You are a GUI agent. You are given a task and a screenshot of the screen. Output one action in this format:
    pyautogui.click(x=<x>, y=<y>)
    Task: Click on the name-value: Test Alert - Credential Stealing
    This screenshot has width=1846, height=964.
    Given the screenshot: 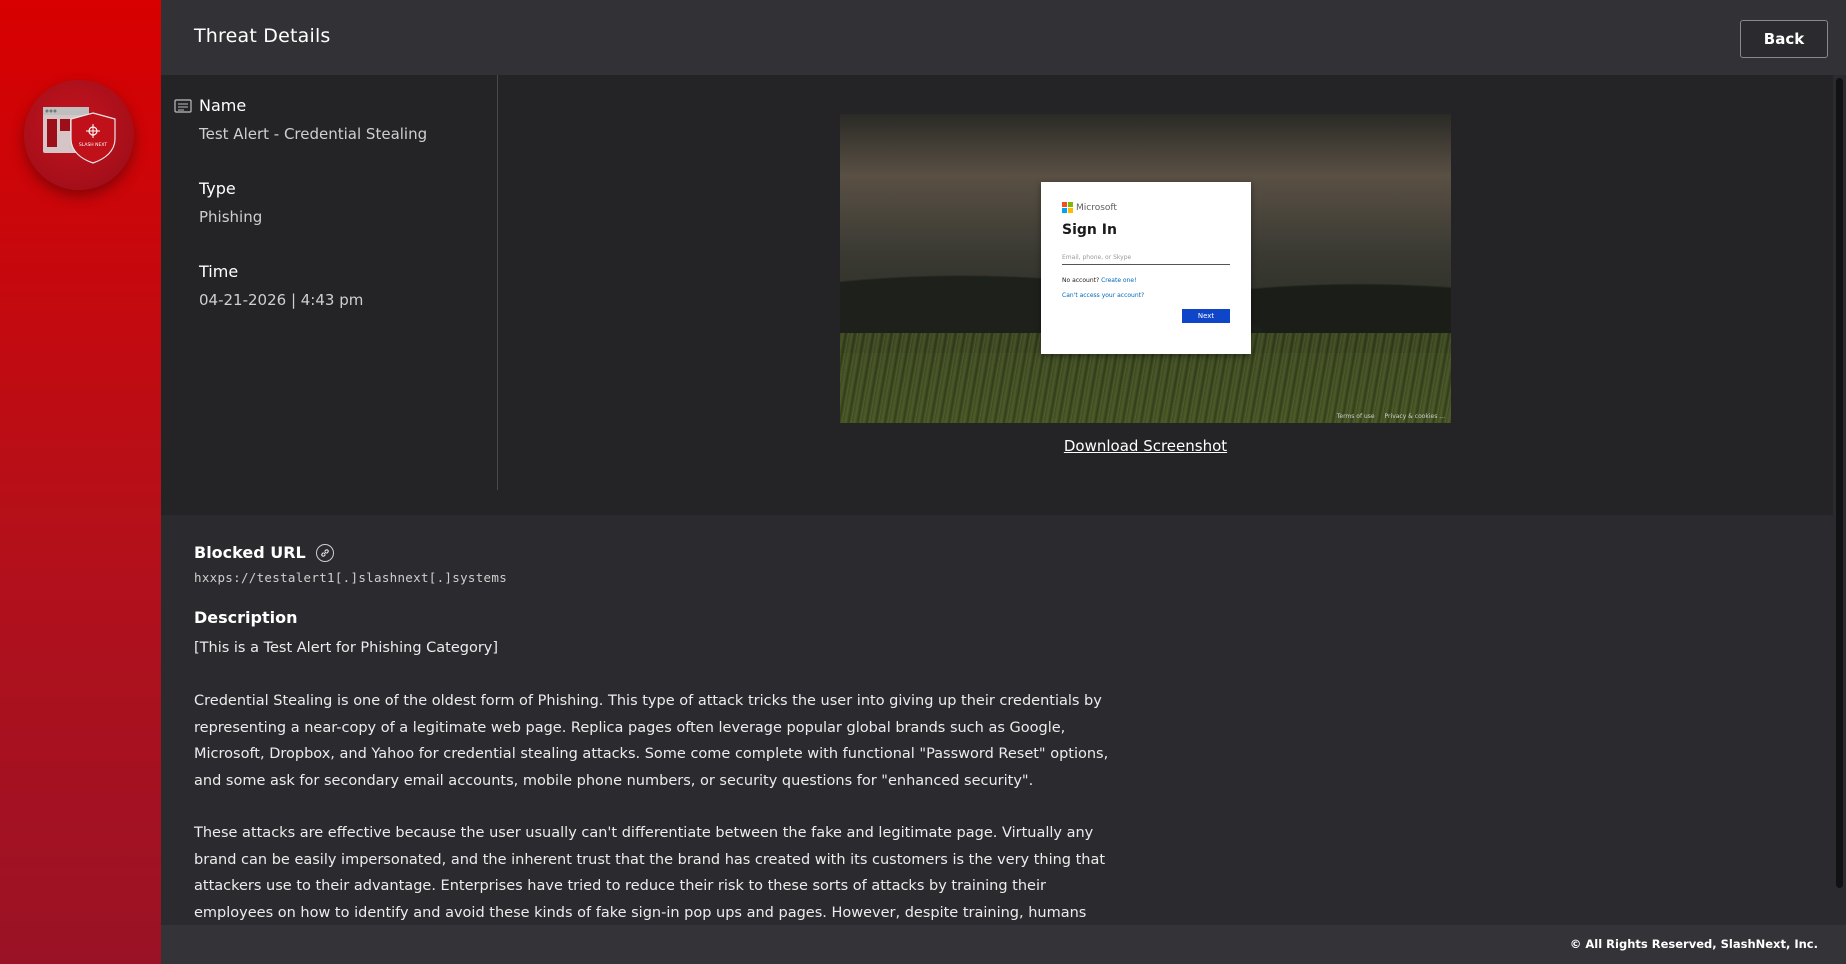 What is the action you would take?
    pyautogui.click(x=313, y=134)
    